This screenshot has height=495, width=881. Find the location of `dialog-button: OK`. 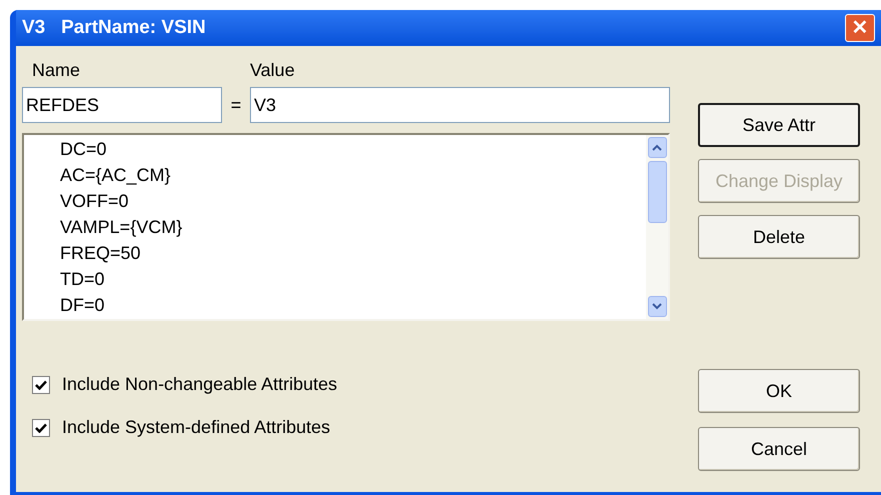

dialog-button: OK is located at coordinates (779, 391).